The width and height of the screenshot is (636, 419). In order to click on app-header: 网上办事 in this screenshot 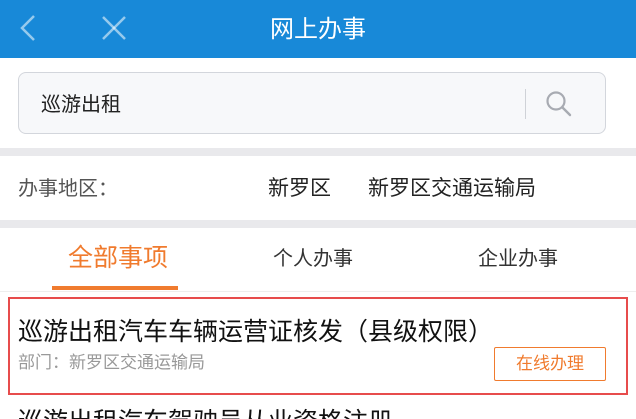, I will do `click(318, 29)`.